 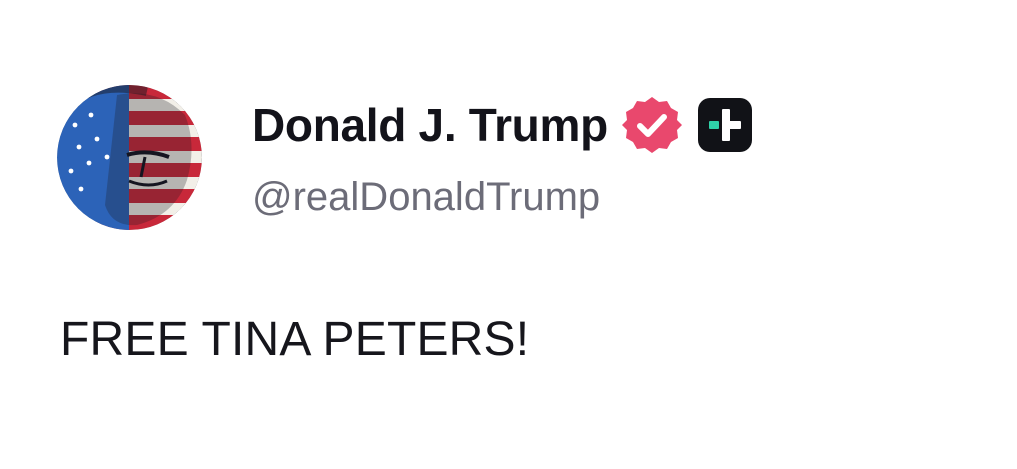 I want to click on avatar-image, so click(x=129, y=157).